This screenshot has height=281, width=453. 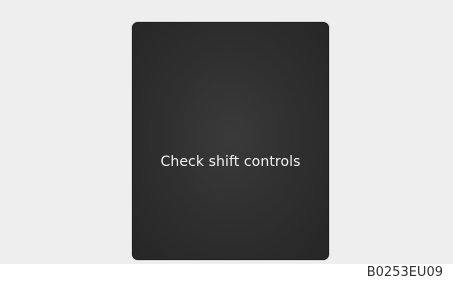 What do you see at coordinates (230, 162) in the screenshot?
I see `display-message: Check shift controls` at bounding box center [230, 162].